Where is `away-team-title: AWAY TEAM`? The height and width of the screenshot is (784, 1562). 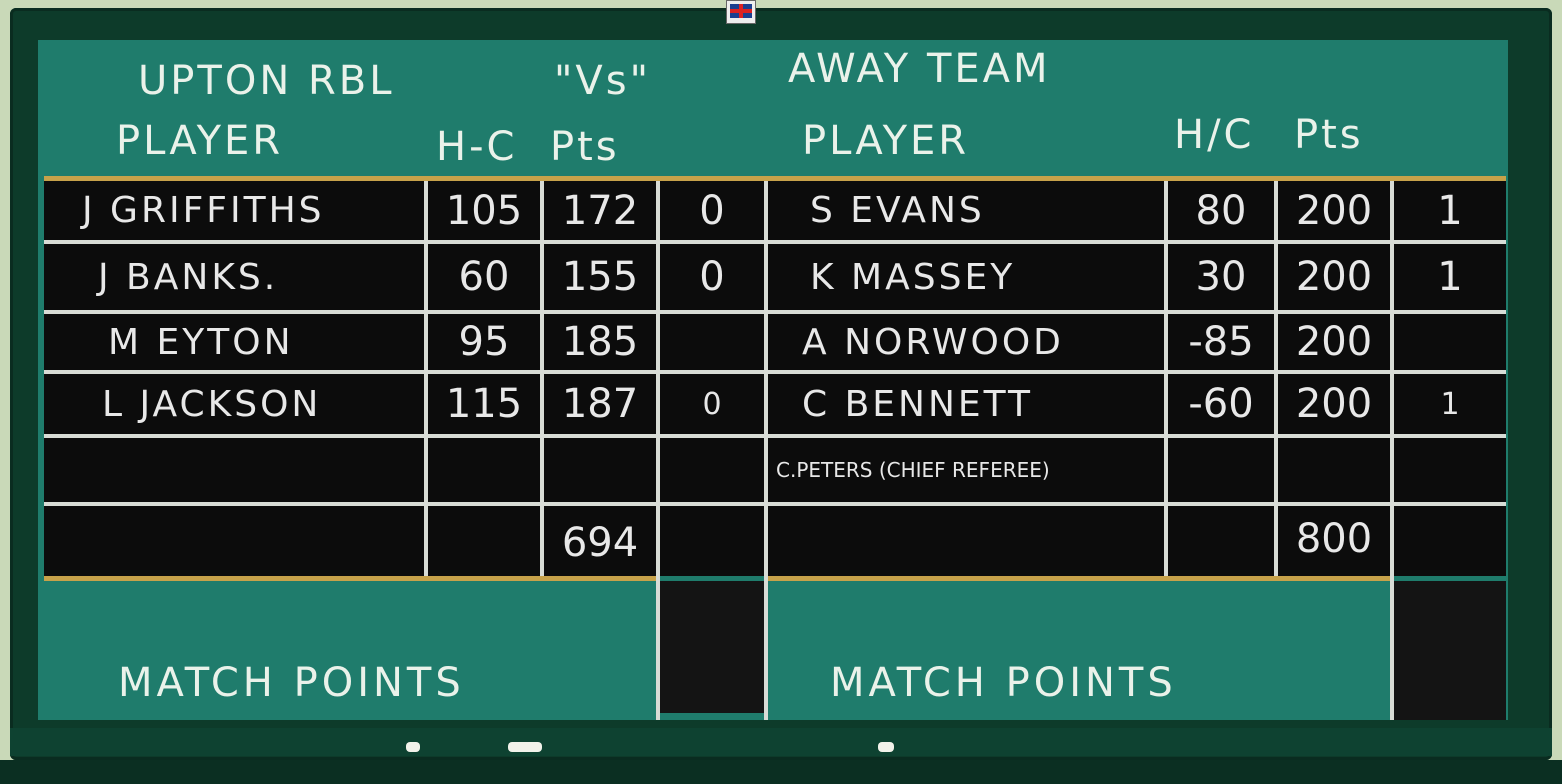
away-team-title: AWAY TEAM is located at coordinates (919, 69).